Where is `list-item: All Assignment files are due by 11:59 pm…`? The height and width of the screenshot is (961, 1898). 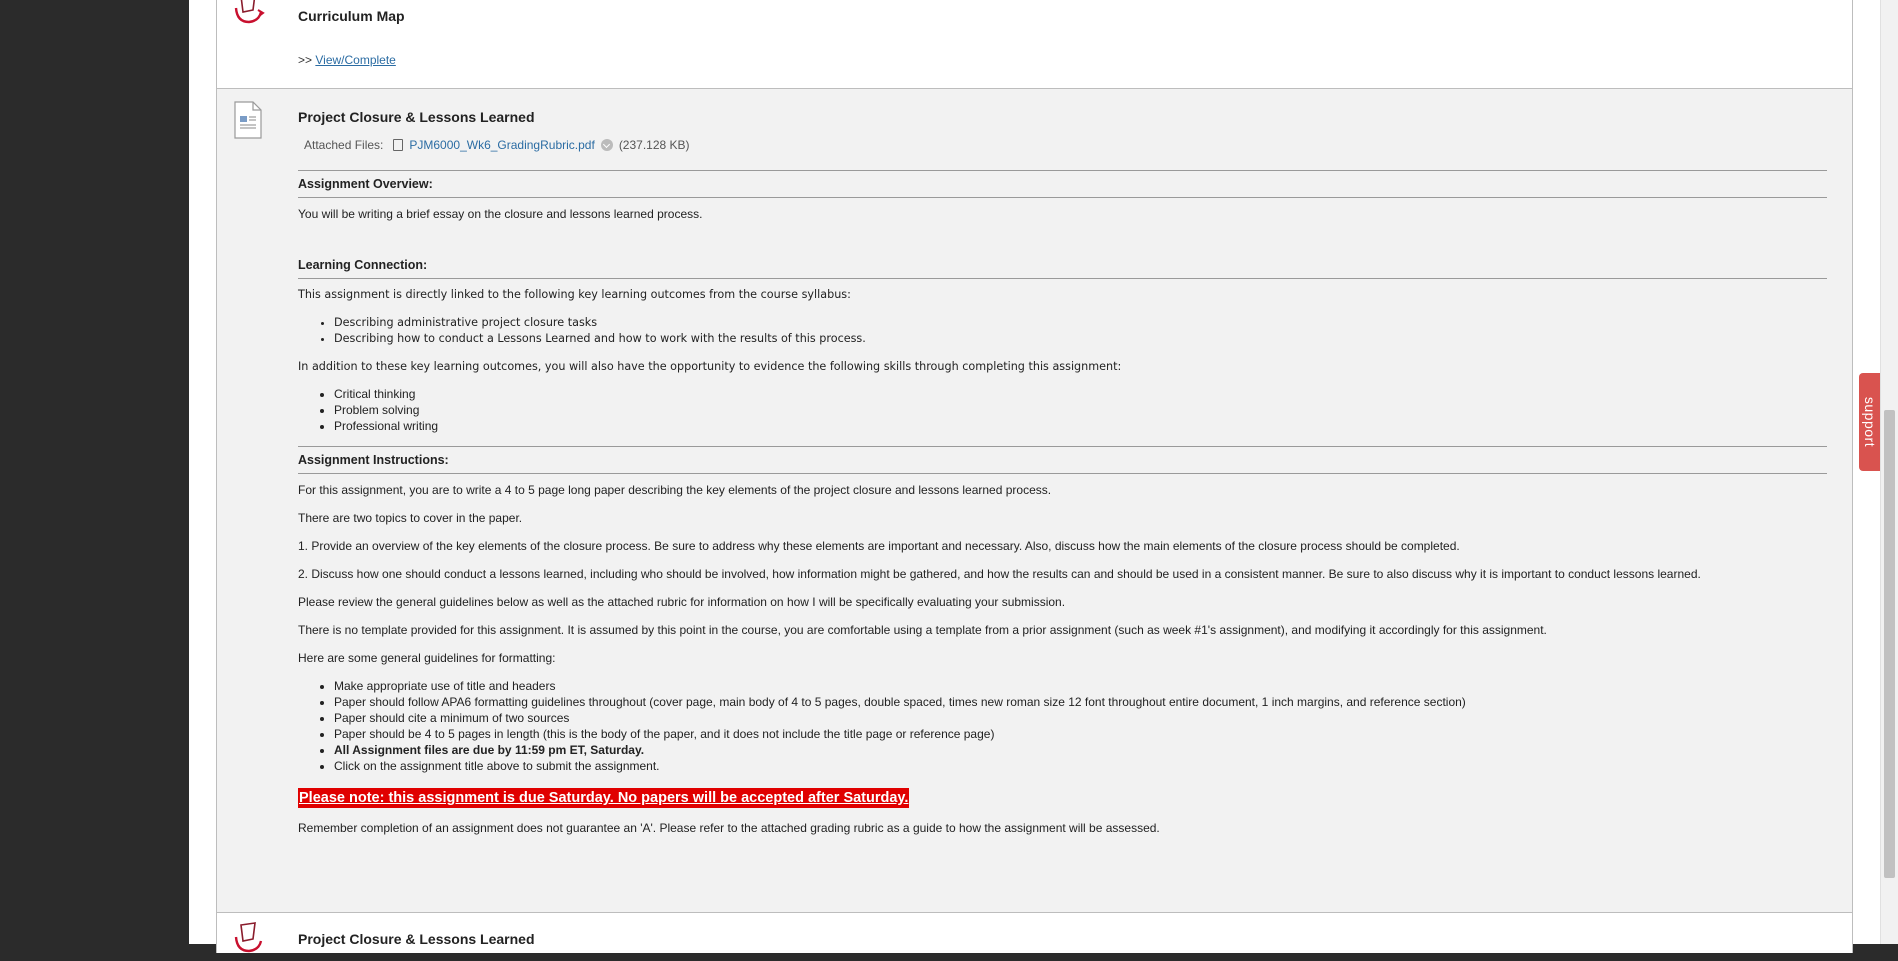
list-item: All Assignment files are due by 11:59 pm… is located at coordinates (1080, 750).